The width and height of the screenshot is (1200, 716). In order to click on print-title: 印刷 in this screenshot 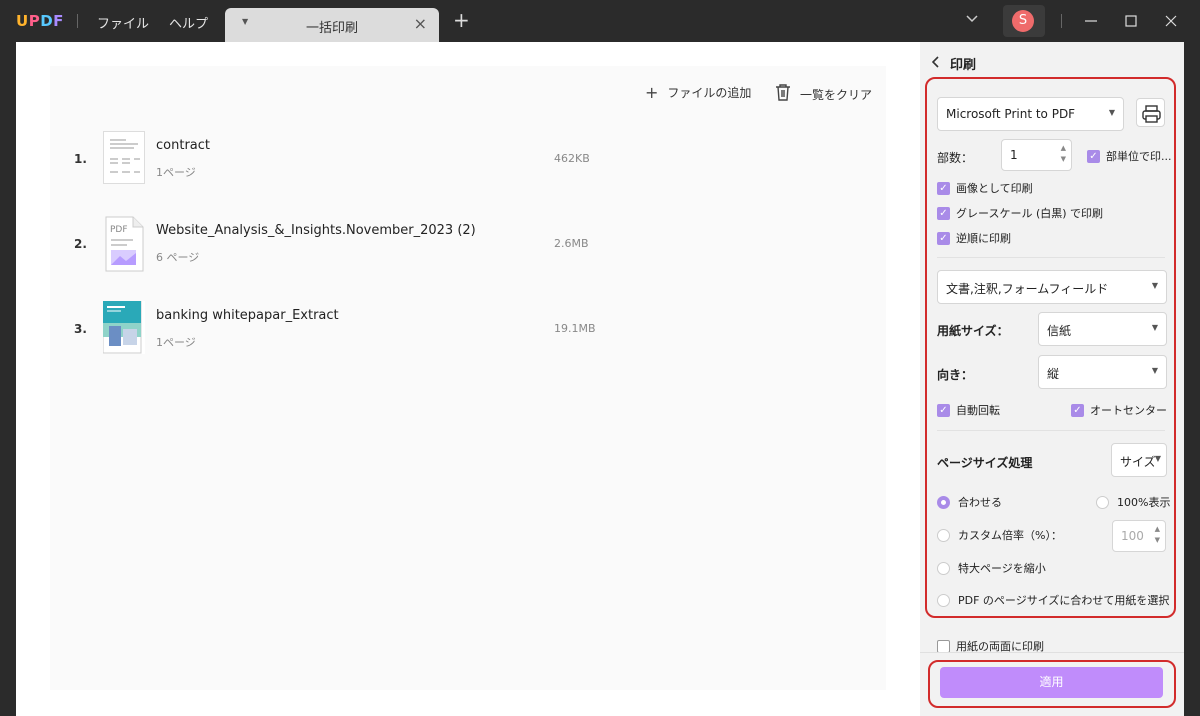, I will do `click(963, 65)`.